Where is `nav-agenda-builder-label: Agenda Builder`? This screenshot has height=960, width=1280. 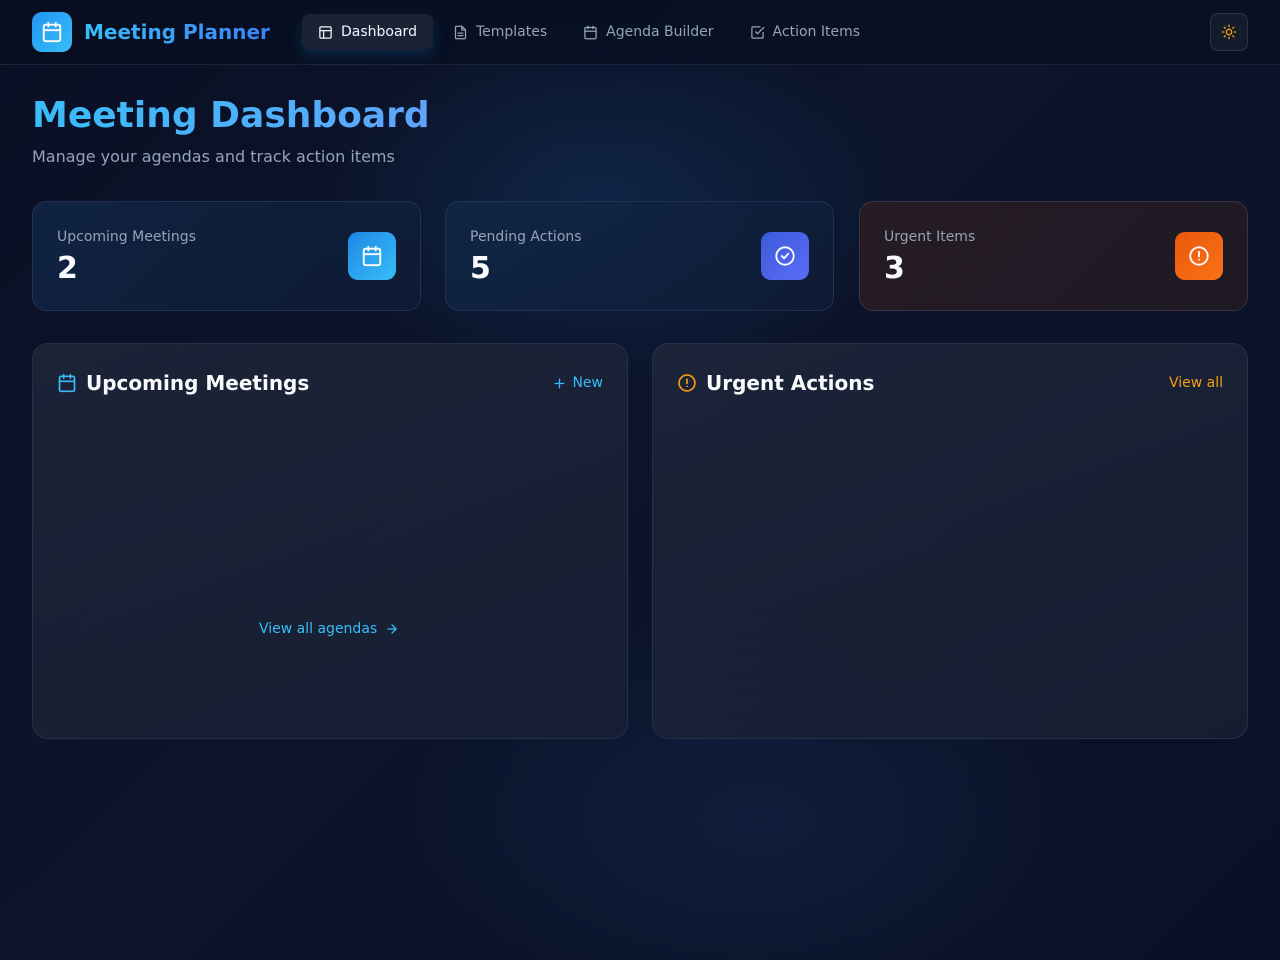 nav-agenda-builder-label: Agenda Builder is located at coordinates (660, 32).